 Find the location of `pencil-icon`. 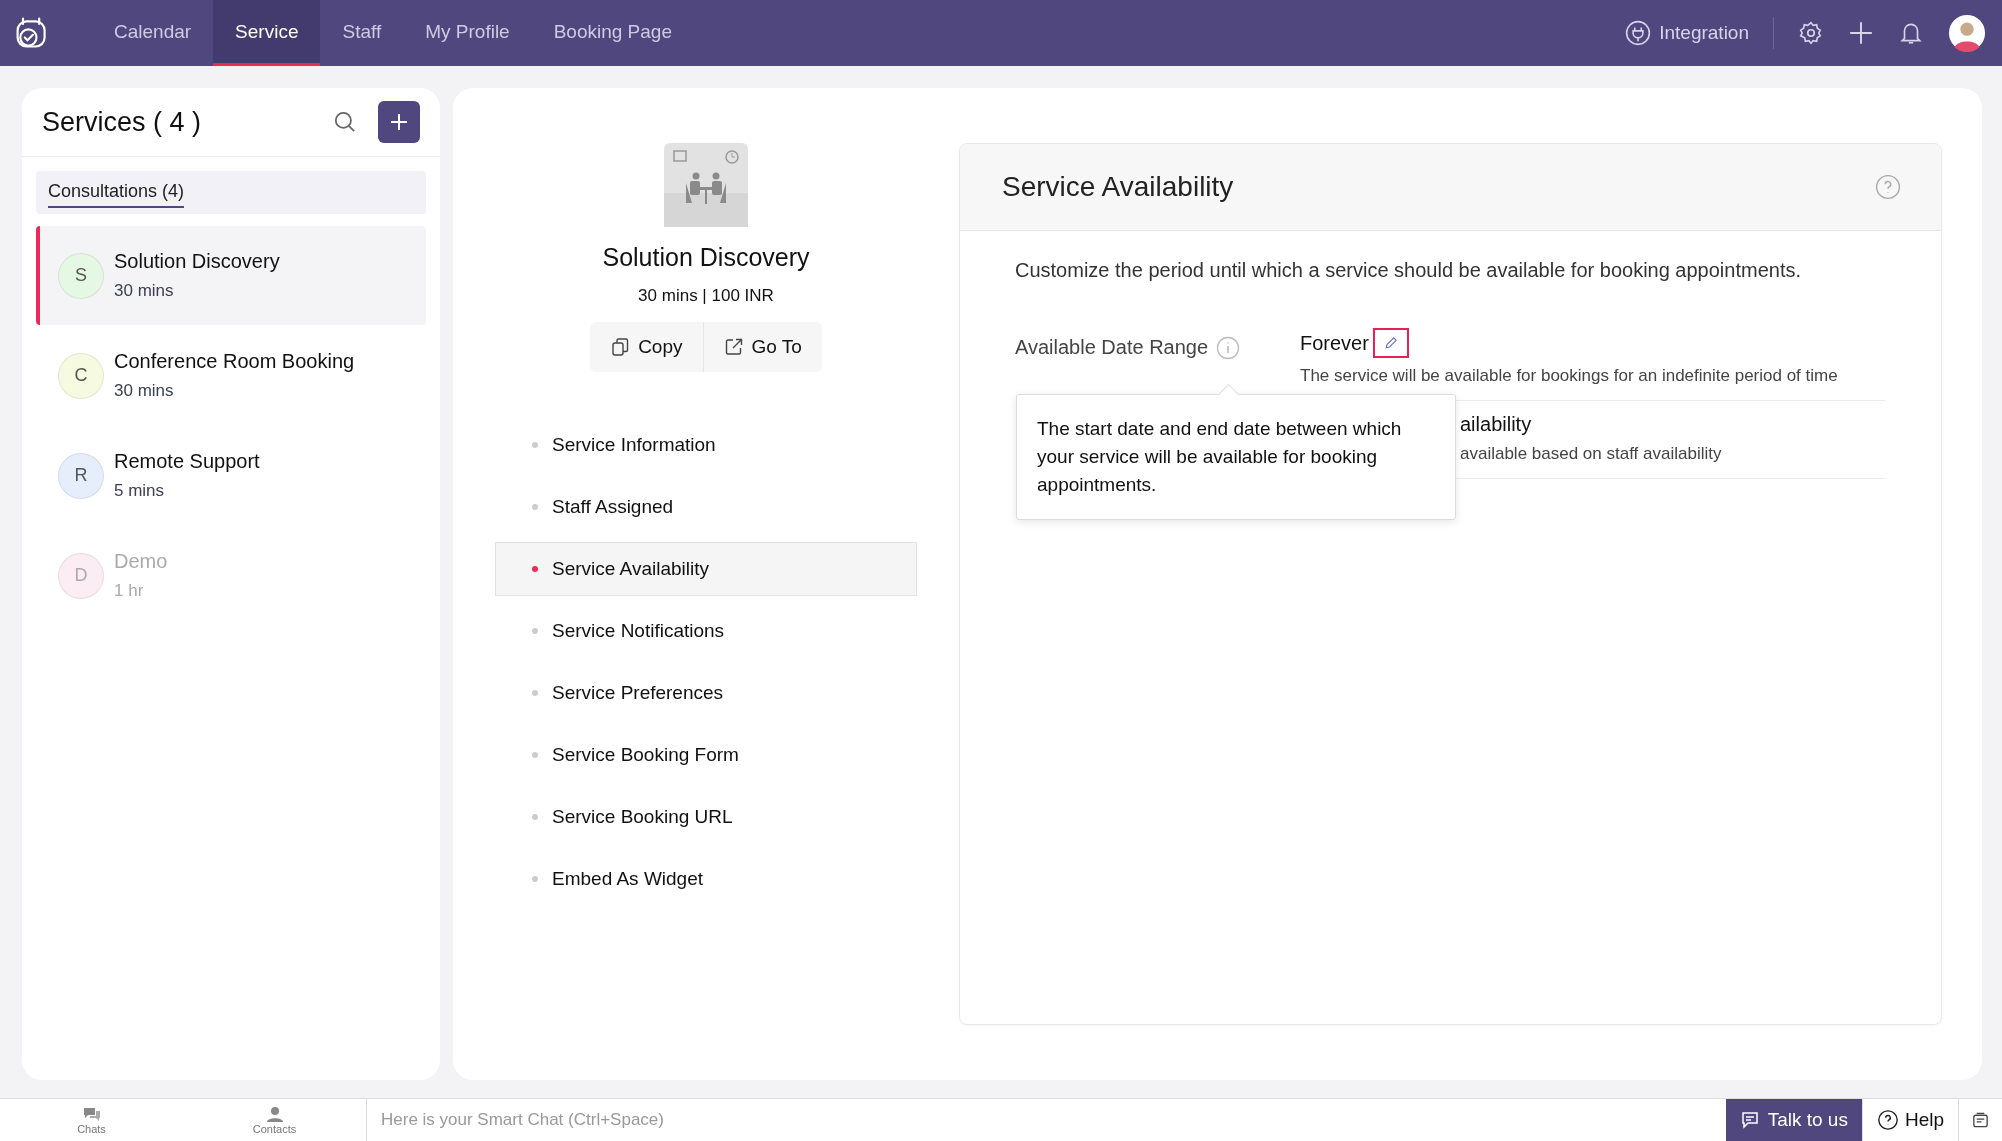

pencil-icon is located at coordinates (1390, 343).